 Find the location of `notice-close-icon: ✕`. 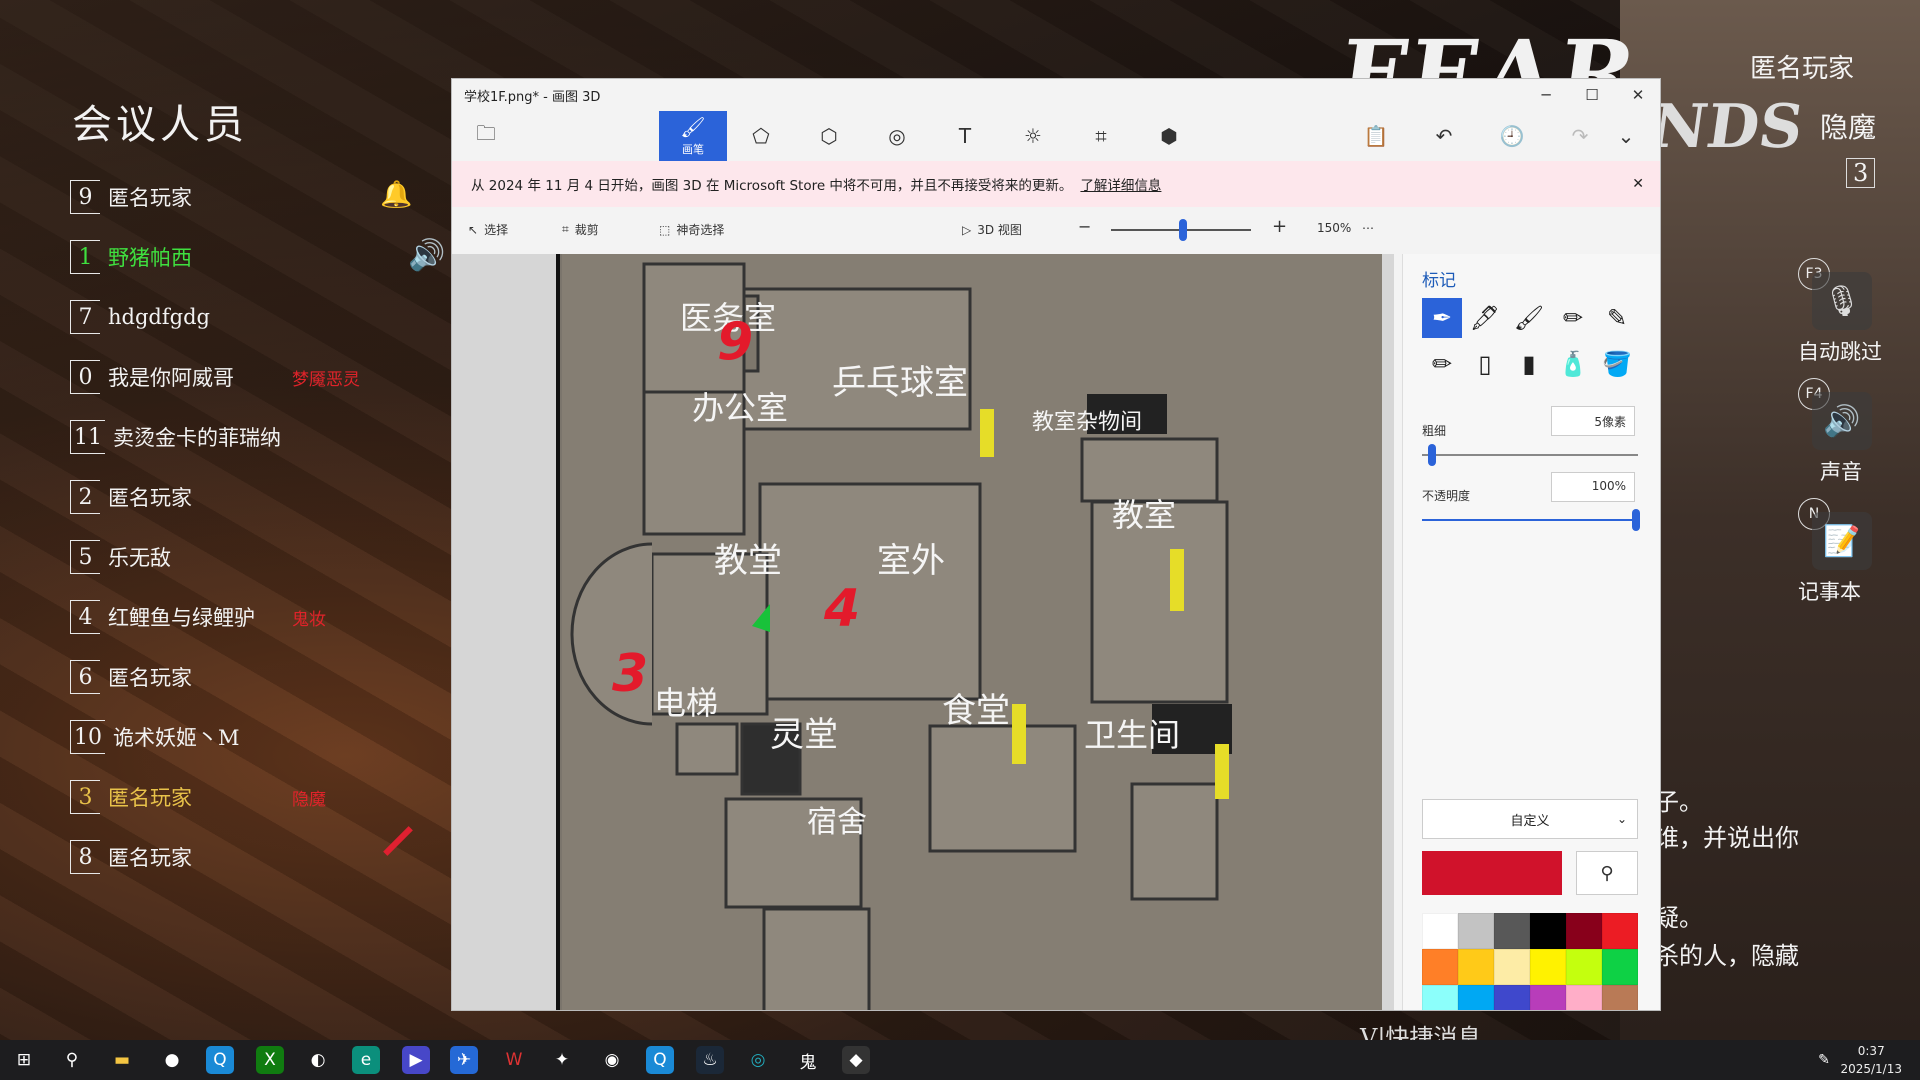

notice-close-icon: ✕ is located at coordinates (1638, 184).